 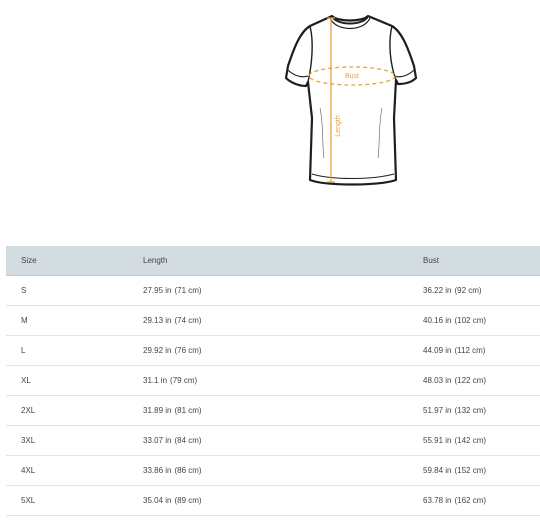 What do you see at coordinates (474, 261) in the screenshot?
I see `bust-column-header: Bust` at bounding box center [474, 261].